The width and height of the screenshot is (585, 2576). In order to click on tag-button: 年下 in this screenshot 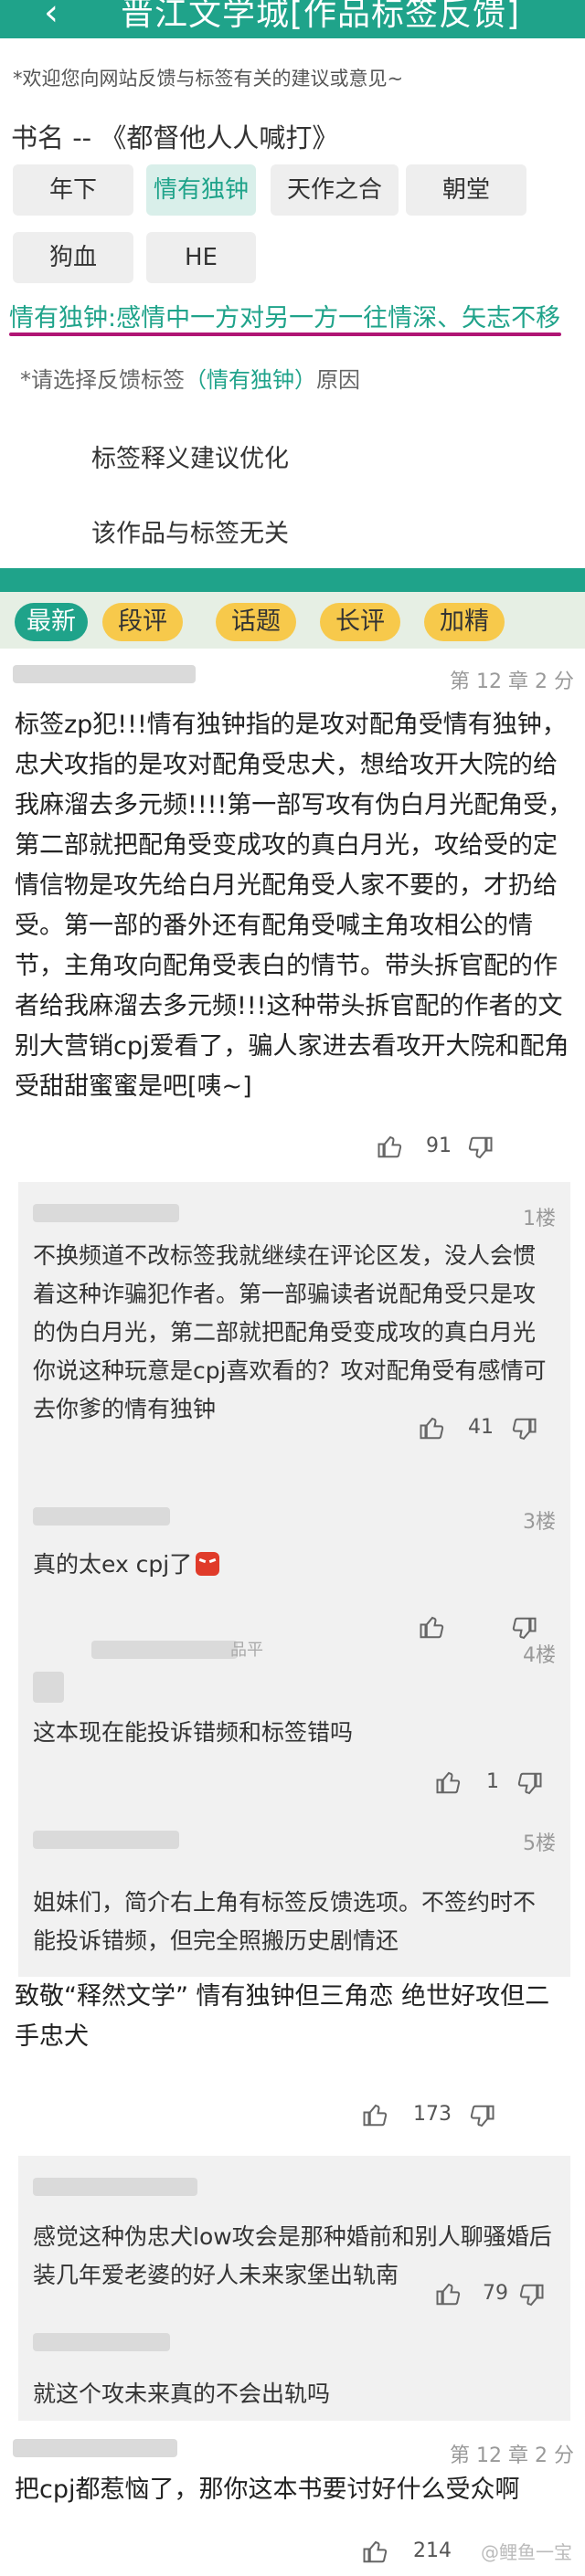, I will do `click(73, 190)`.